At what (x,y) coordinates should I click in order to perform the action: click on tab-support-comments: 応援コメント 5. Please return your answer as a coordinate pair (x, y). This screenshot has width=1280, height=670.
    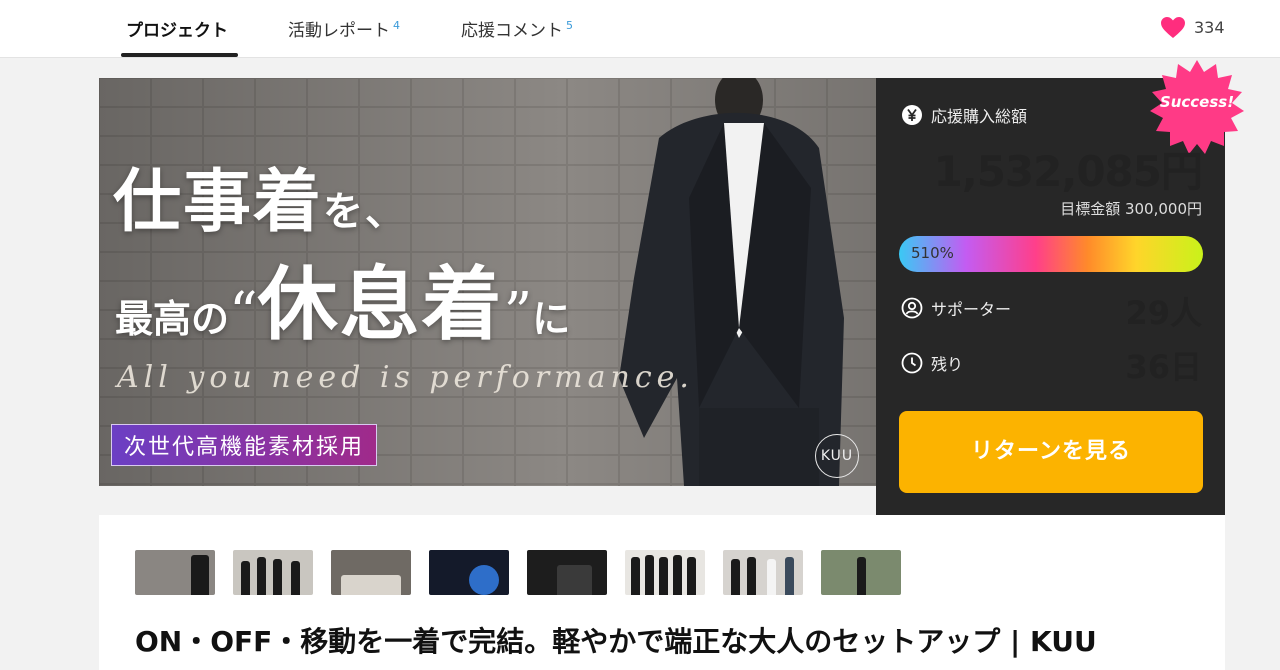
    Looking at the image, I should click on (517, 28).